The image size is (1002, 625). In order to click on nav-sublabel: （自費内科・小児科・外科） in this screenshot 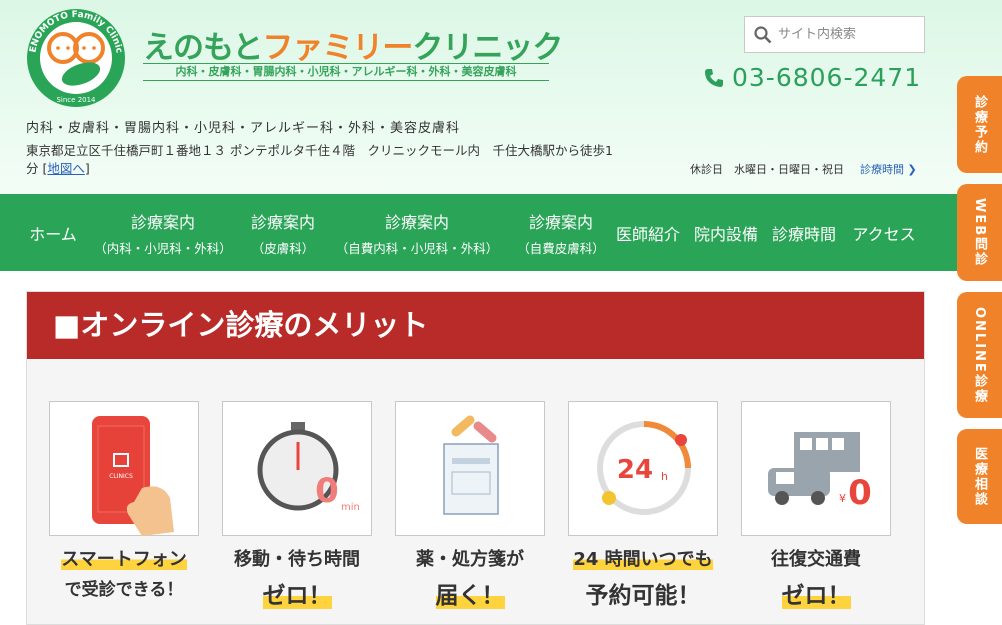, I will do `click(417, 248)`.